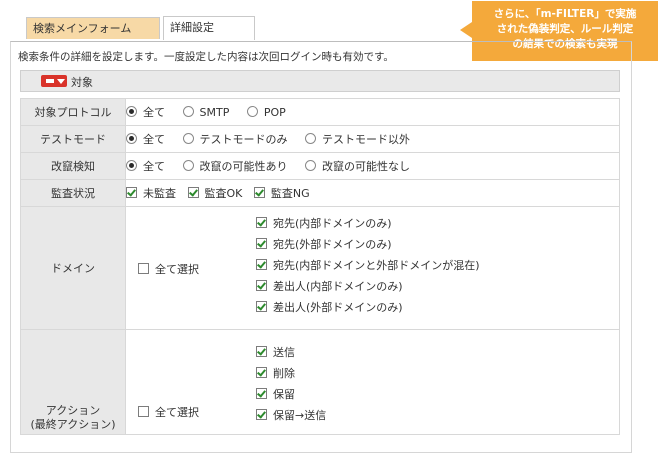 This screenshot has height=453, width=663. What do you see at coordinates (73, 410) in the screenshot?
I see `action-label-line: アクション` at bounding box center [73, 410].